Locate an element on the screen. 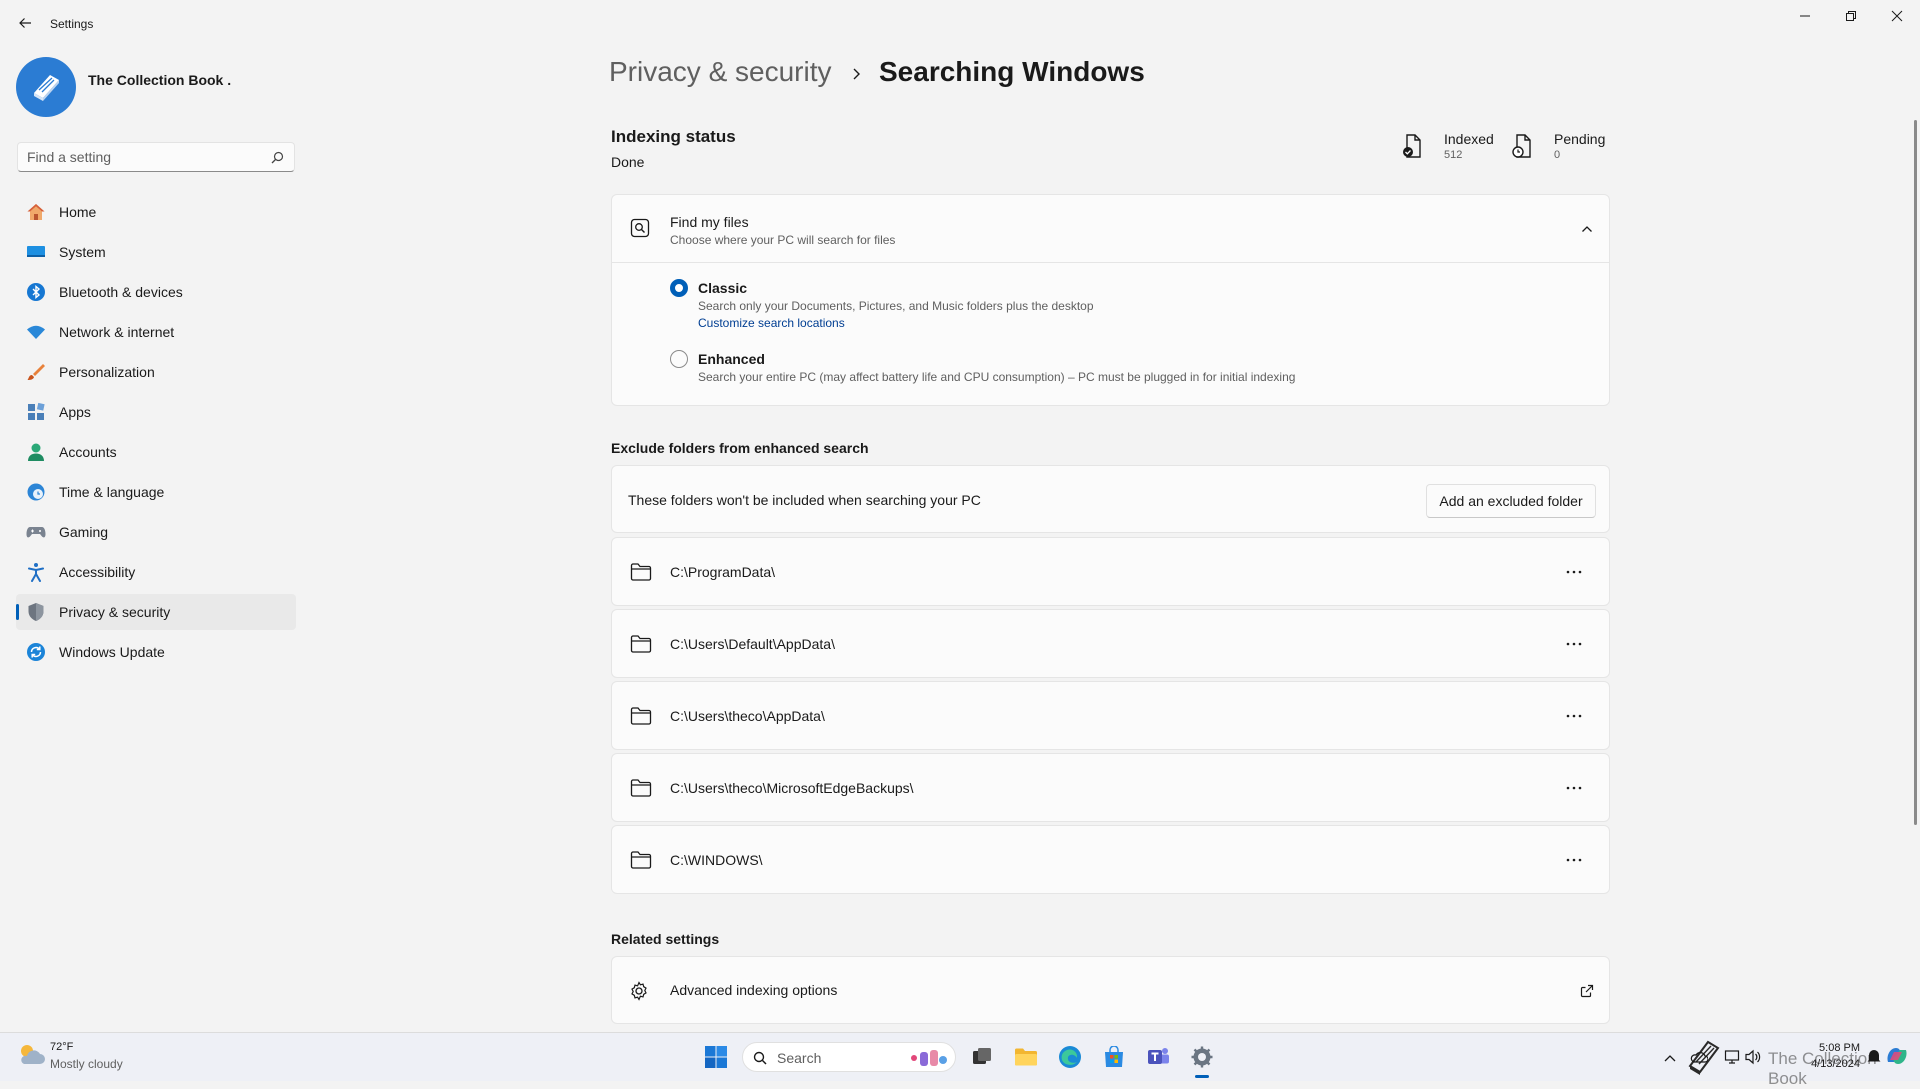 Image resolution: width=1920 pixels, height=1089 pixels. taskbar-search: Search is located at coordinates (849, 1057).